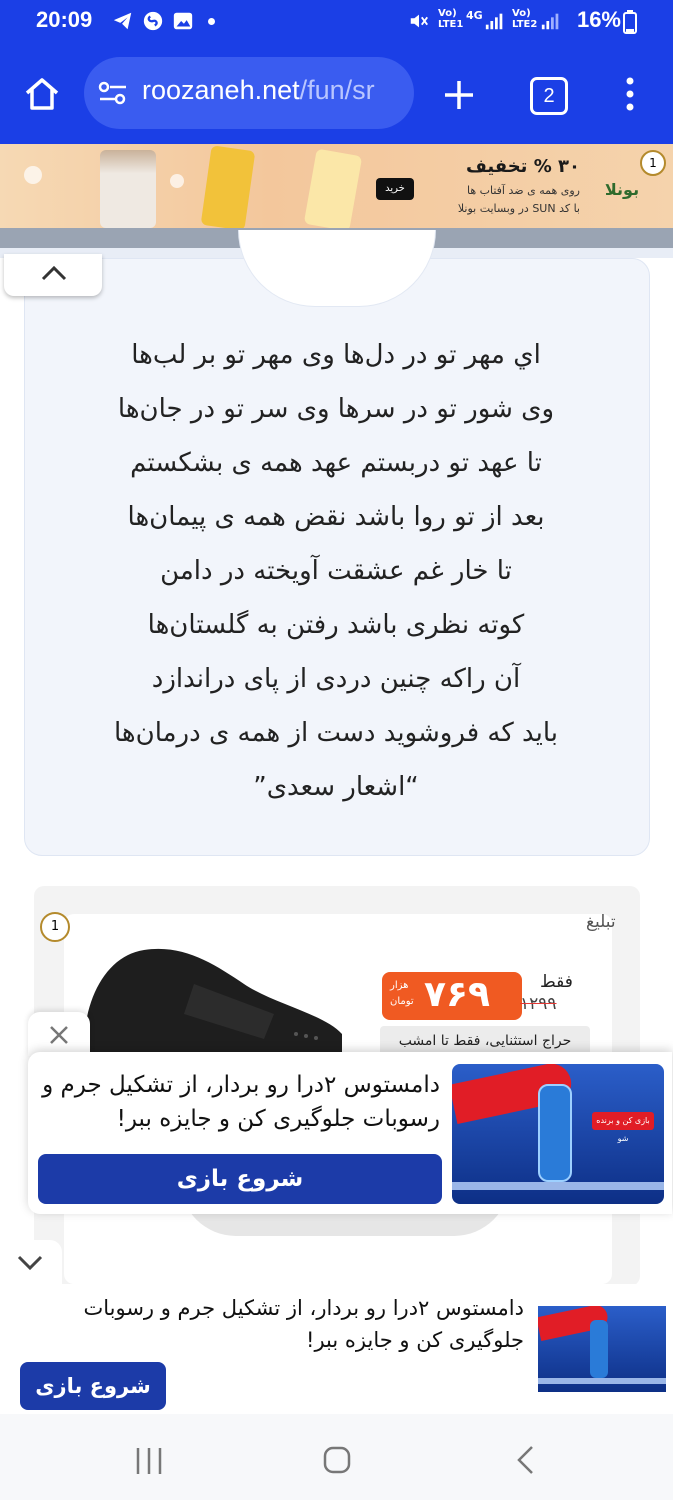 The height and width of the screenshot is (1500, 673). Describe the element at coordinates (113, 93) in the screenshot. I see `site-settings-icon` at that location.